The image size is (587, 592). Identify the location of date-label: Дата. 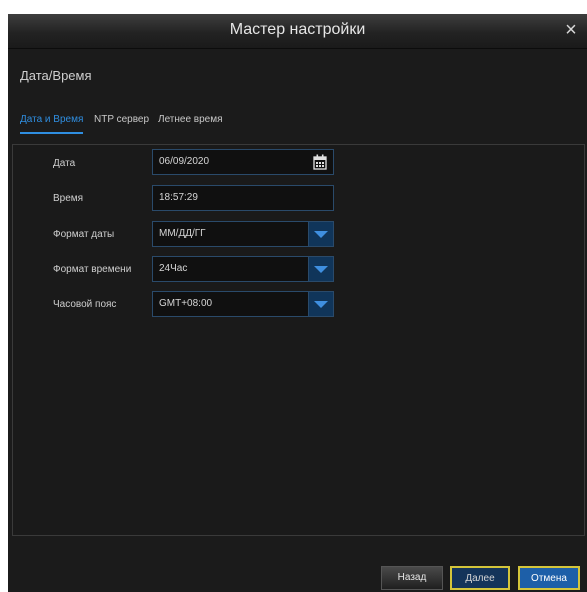
(64, 163).